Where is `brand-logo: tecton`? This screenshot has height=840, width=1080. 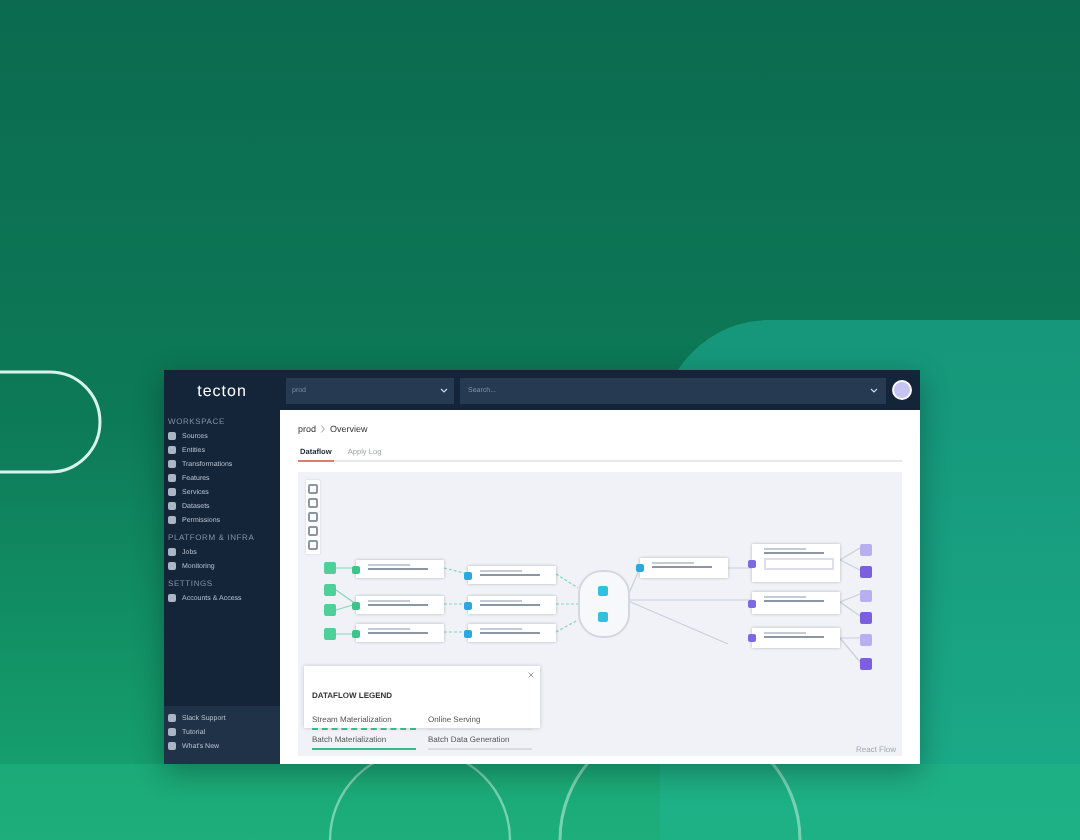
brand-logo: tecton is located at coordinates (222, 391).